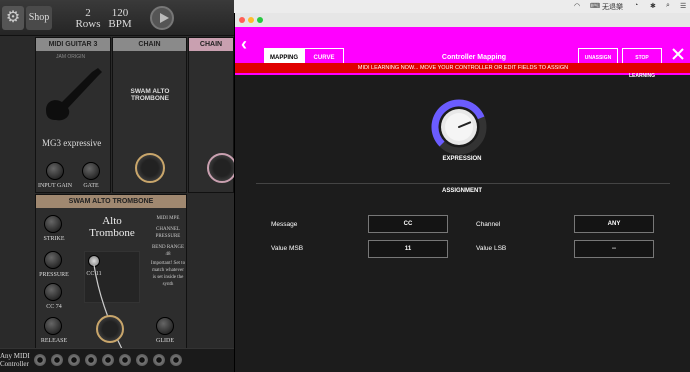 The width and height of the screenshot is (690, 372). I want to click on input-gain-knob, so click(55, 171).